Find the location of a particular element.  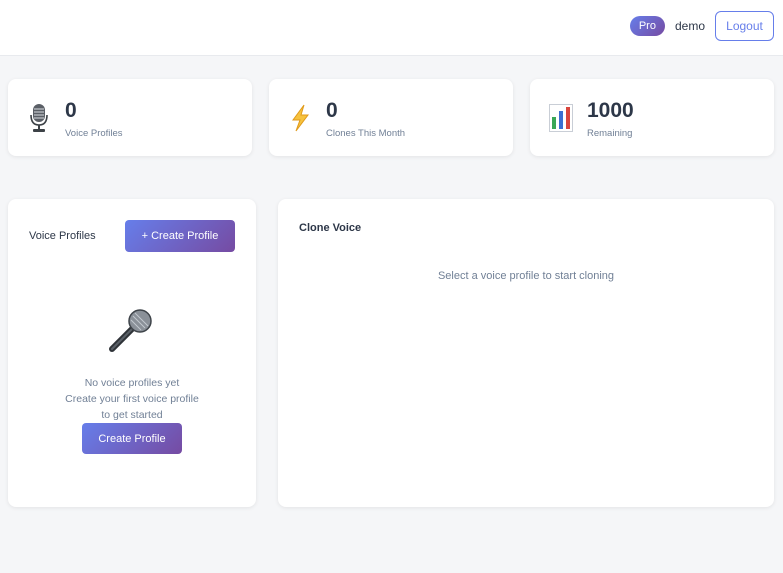

clone-voice-hint: Select a voice profile to start cloning is located at coordinates (526, 276).